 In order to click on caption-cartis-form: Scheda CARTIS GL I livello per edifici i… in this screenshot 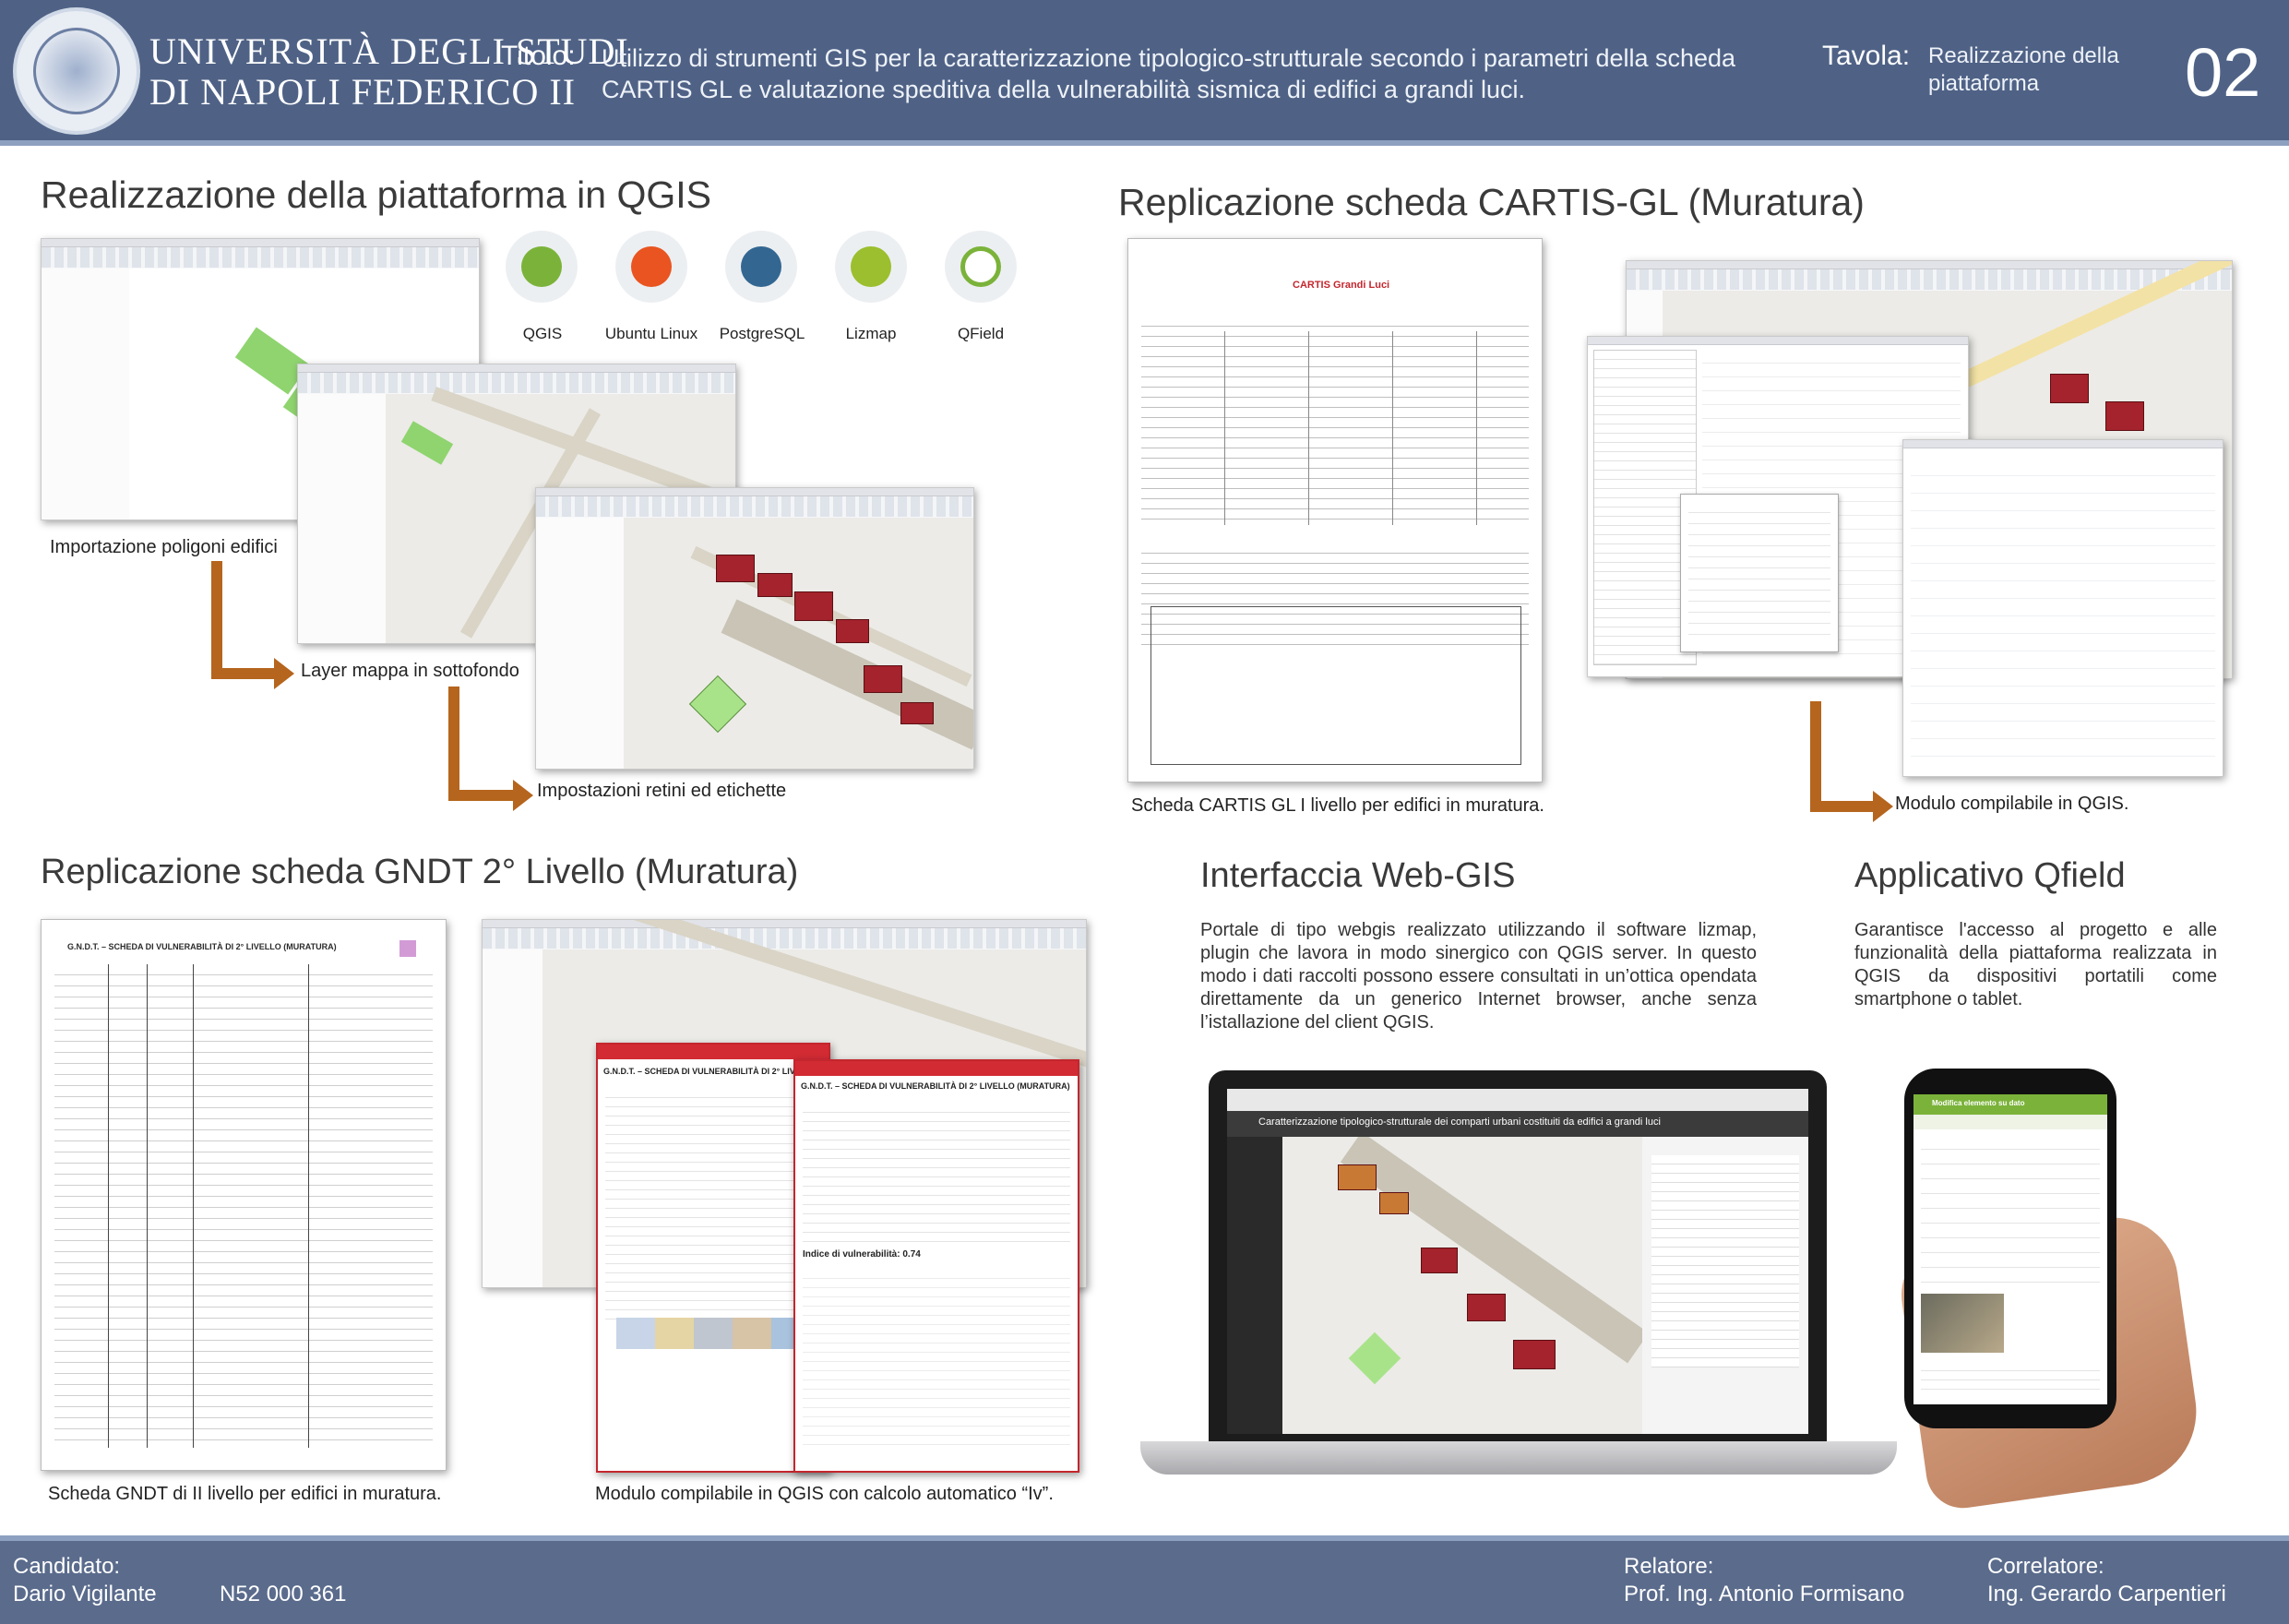, I will do `click(1337, 805)`.